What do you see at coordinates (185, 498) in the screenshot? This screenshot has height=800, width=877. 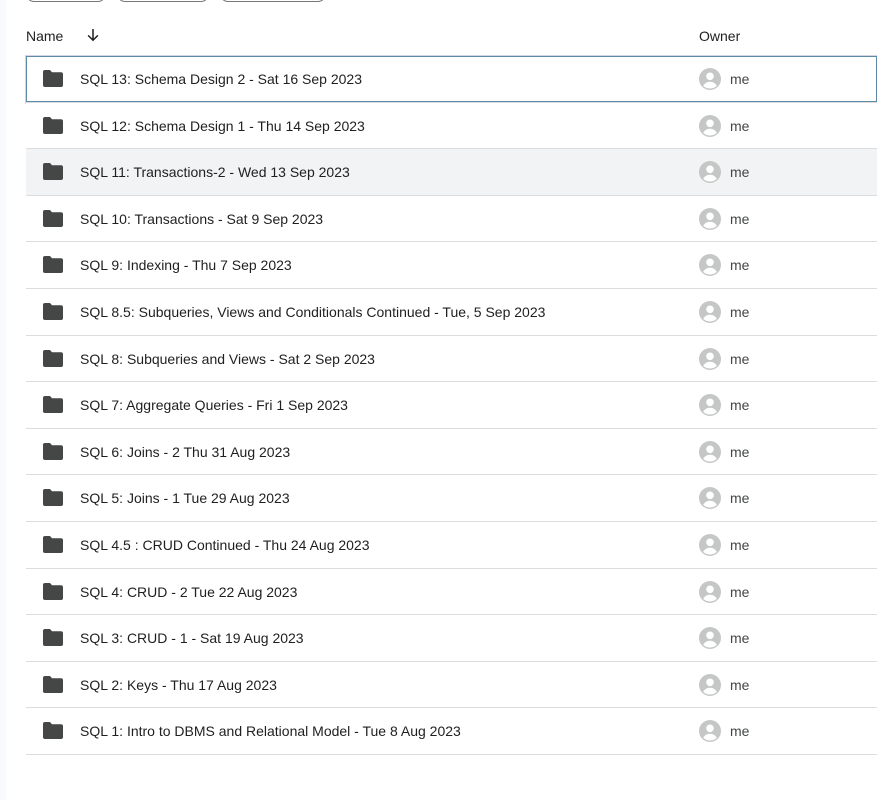 I see `file-name: SQL 5: Joins - 1 Tue 29 Aug 2023` at bounding box center [185, 498].